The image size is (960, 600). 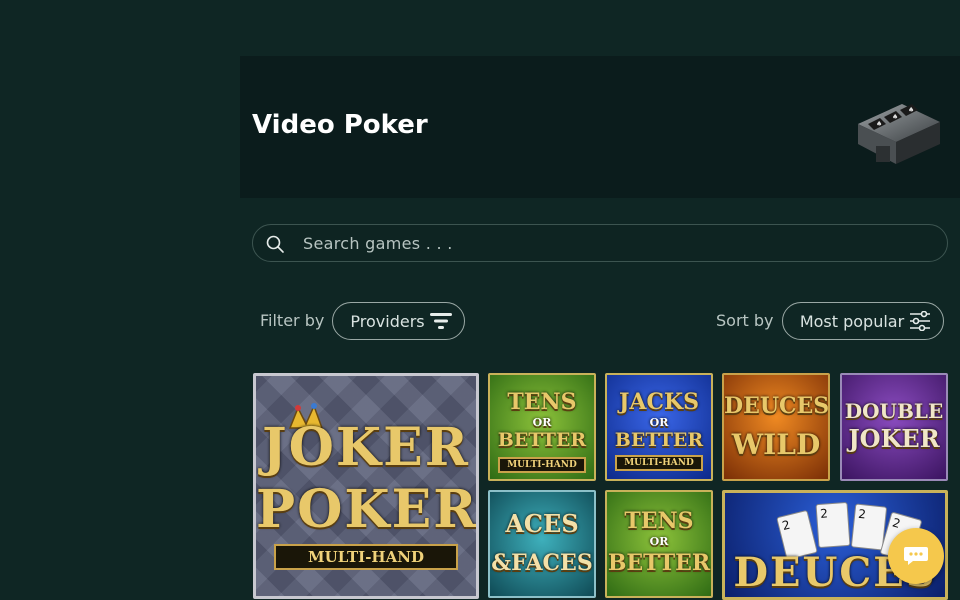 What do you see at coordinates (659, 402) in the screenshot?
I see `game-title-line1: JACKS` at bounding box center [659, 402].